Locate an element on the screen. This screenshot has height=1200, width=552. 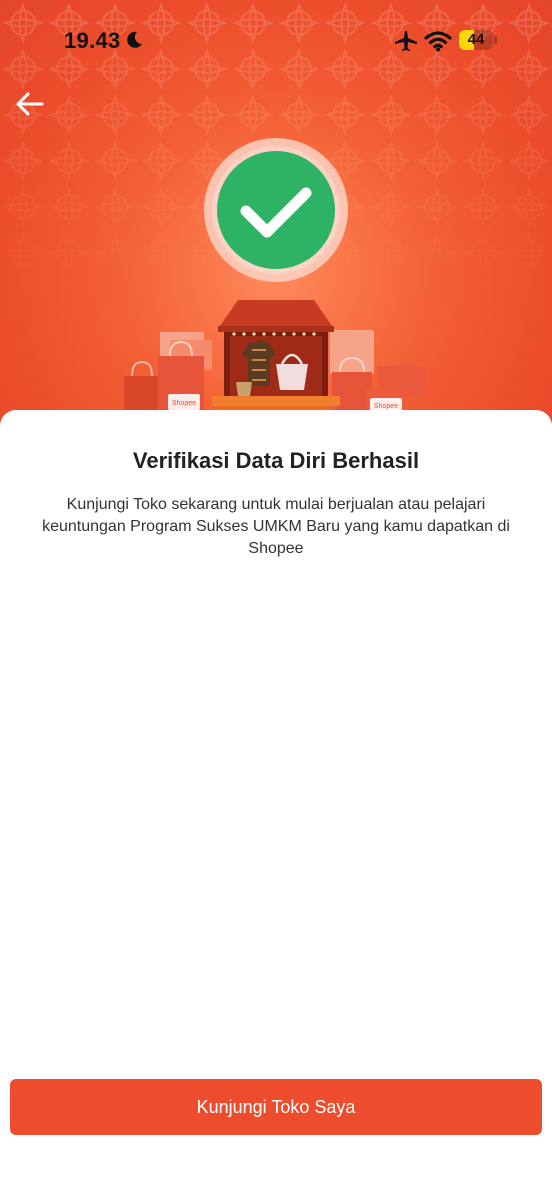
battery-level: 44 is located at coordinates (476, 39).